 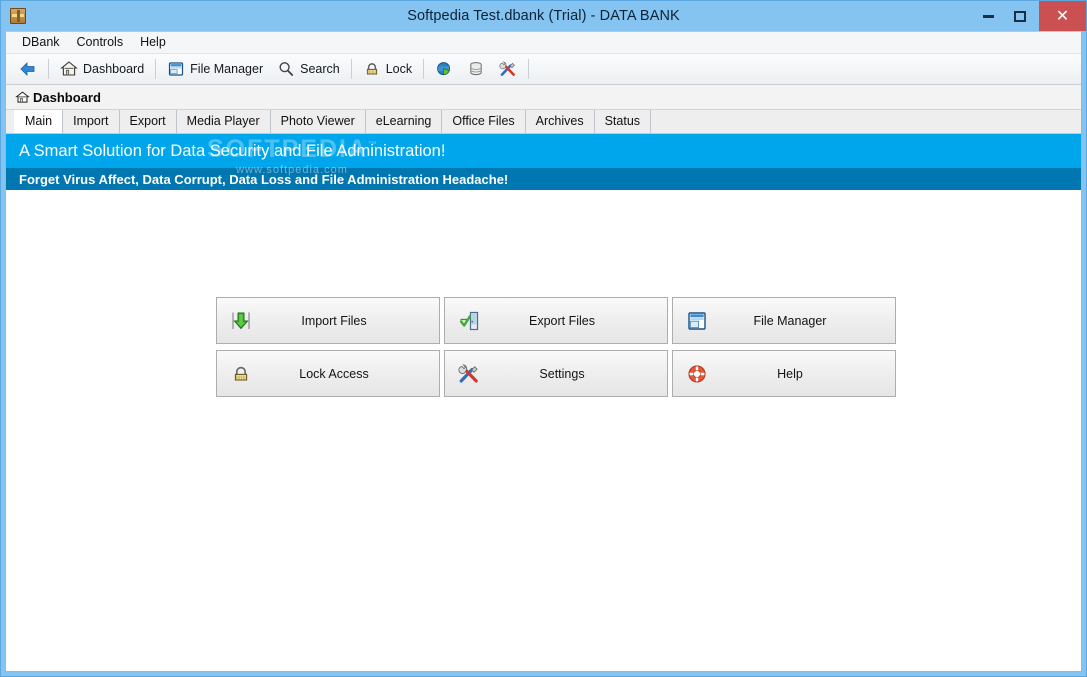 What do you see at coordinates (556, 320) in the screenshot?
I see `export-files-button: Export Files` at bounding box center [556, 320].